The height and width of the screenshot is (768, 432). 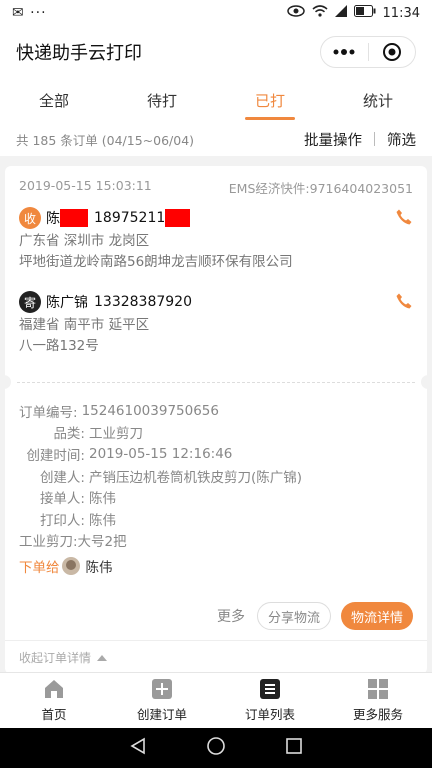 What do you see at coordinates (269, 714) in the screenshot?
I see `nav-list-label: 订单列表` at bounding box center [269, 714].